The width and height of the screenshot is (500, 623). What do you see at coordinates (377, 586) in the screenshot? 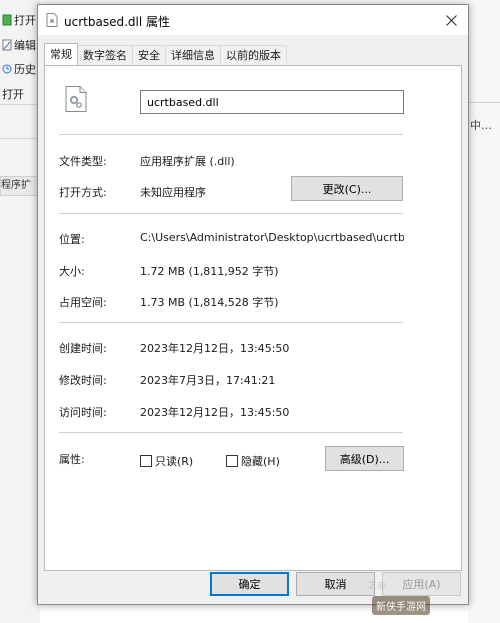
I see `watermark-small: 之@` at bounding box center [377, 586].